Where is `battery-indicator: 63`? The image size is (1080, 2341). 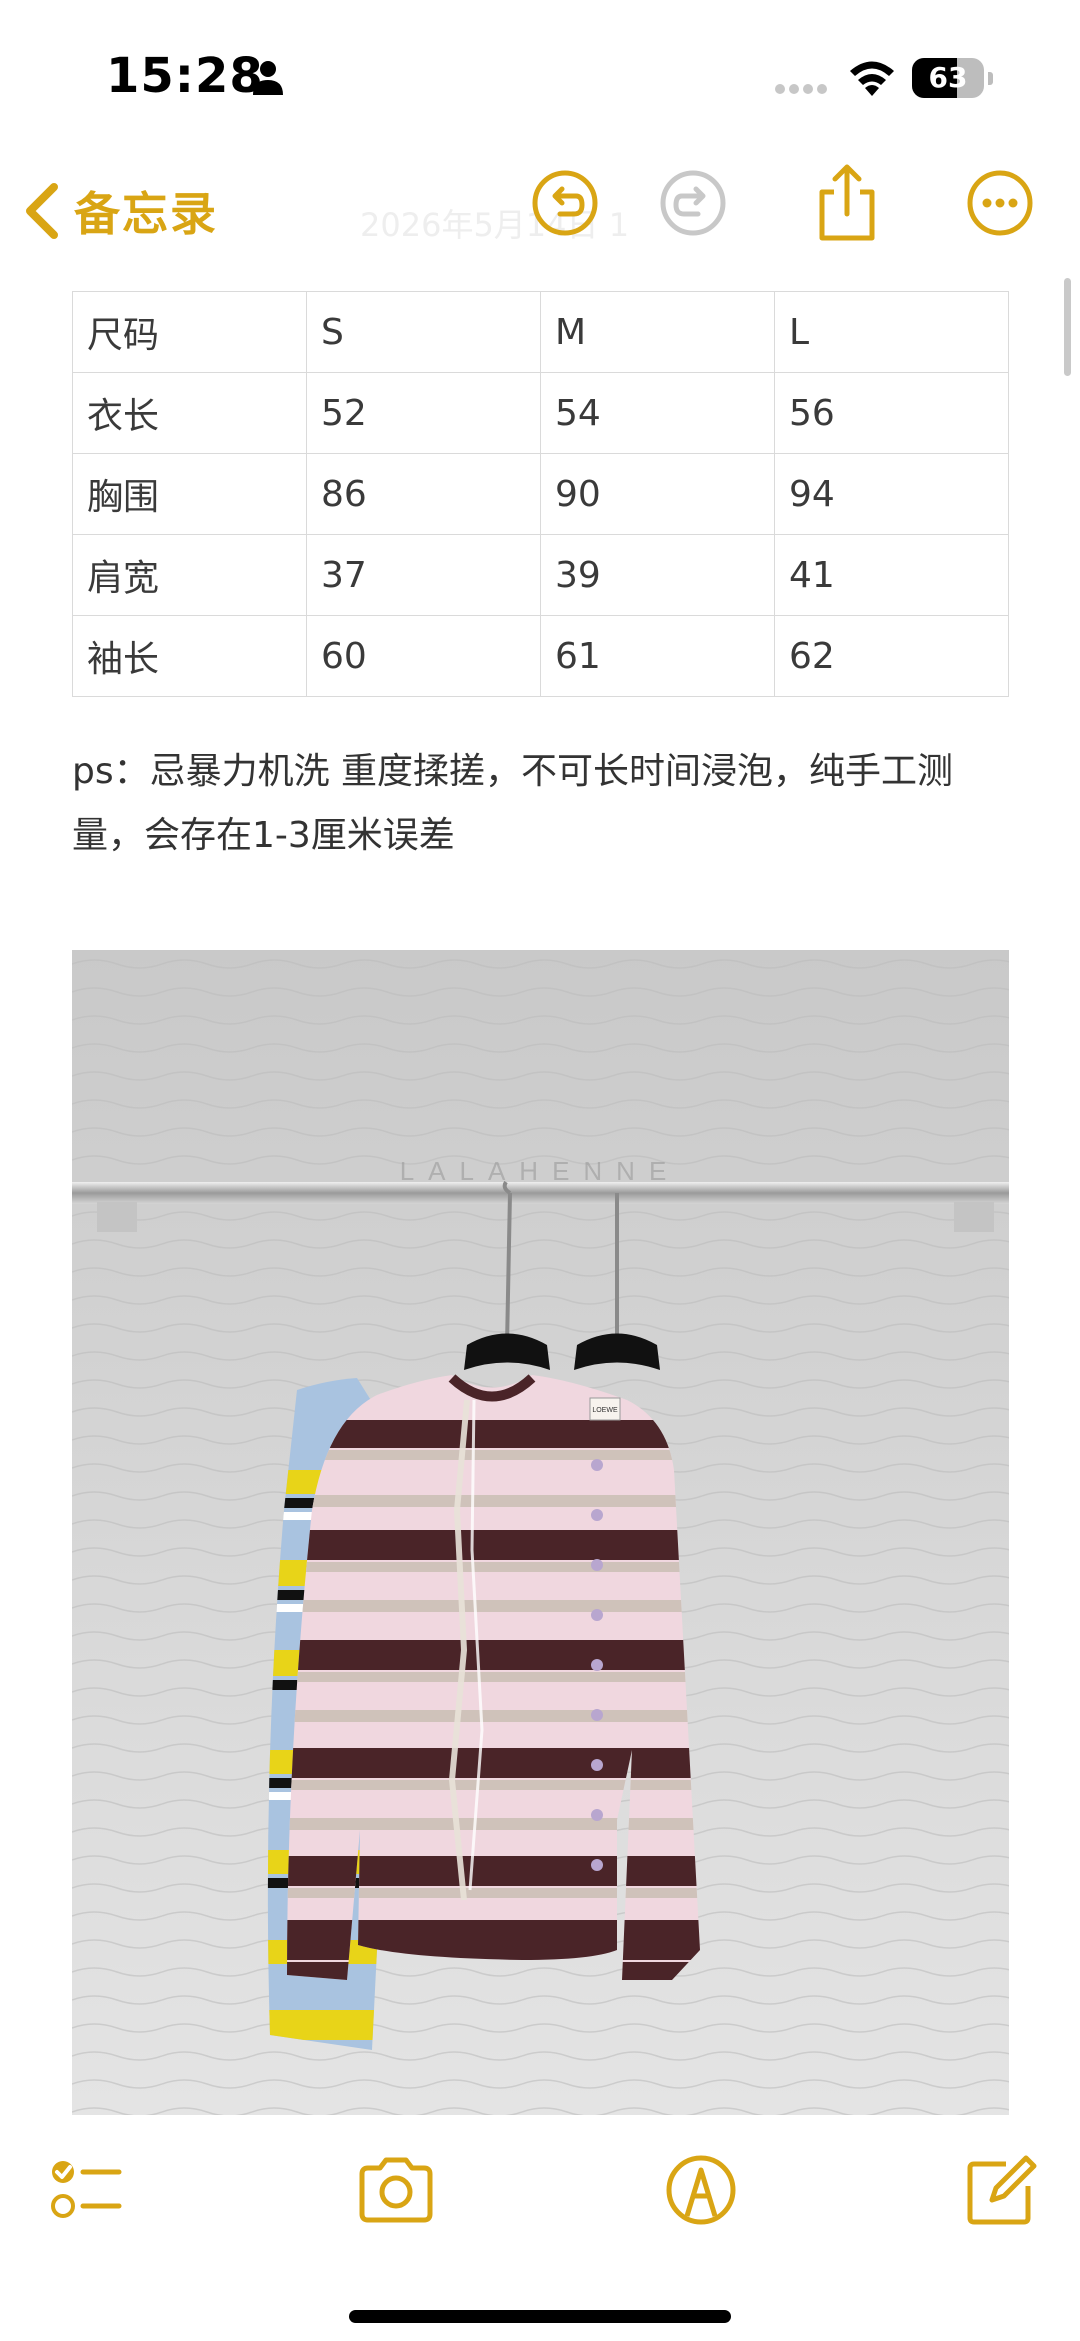 battery-indicator: 63 is located at coordinates (952, 78).